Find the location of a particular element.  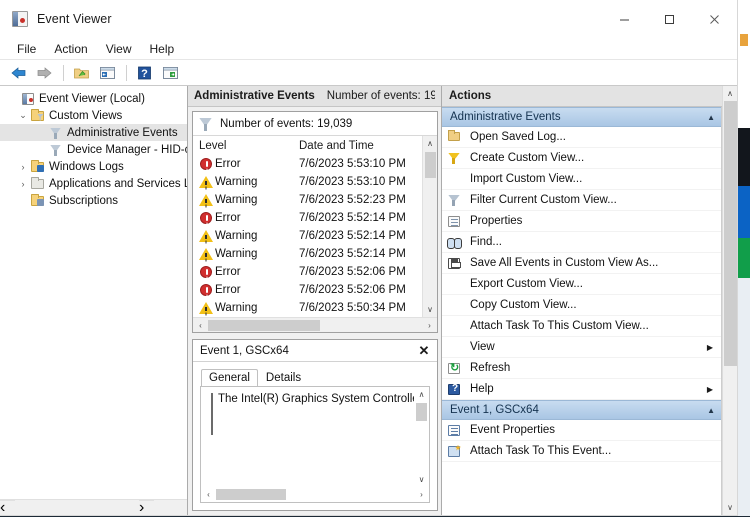

tree-item-device-manager: Device Manager - HID-co is located at coordinates (93, 149).